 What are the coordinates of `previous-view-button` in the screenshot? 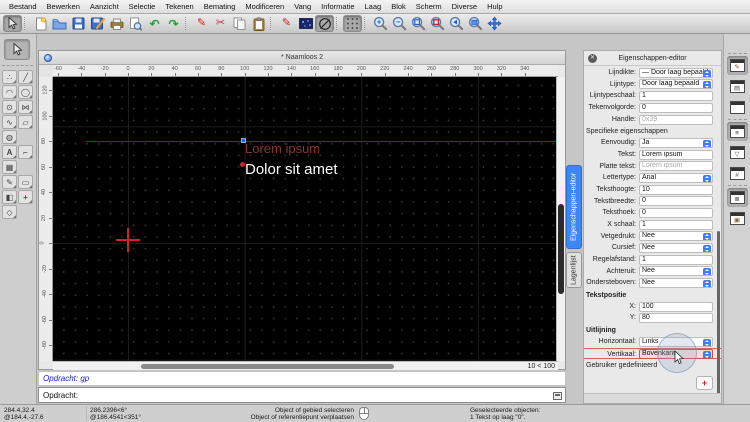 It's located at (456, 23).